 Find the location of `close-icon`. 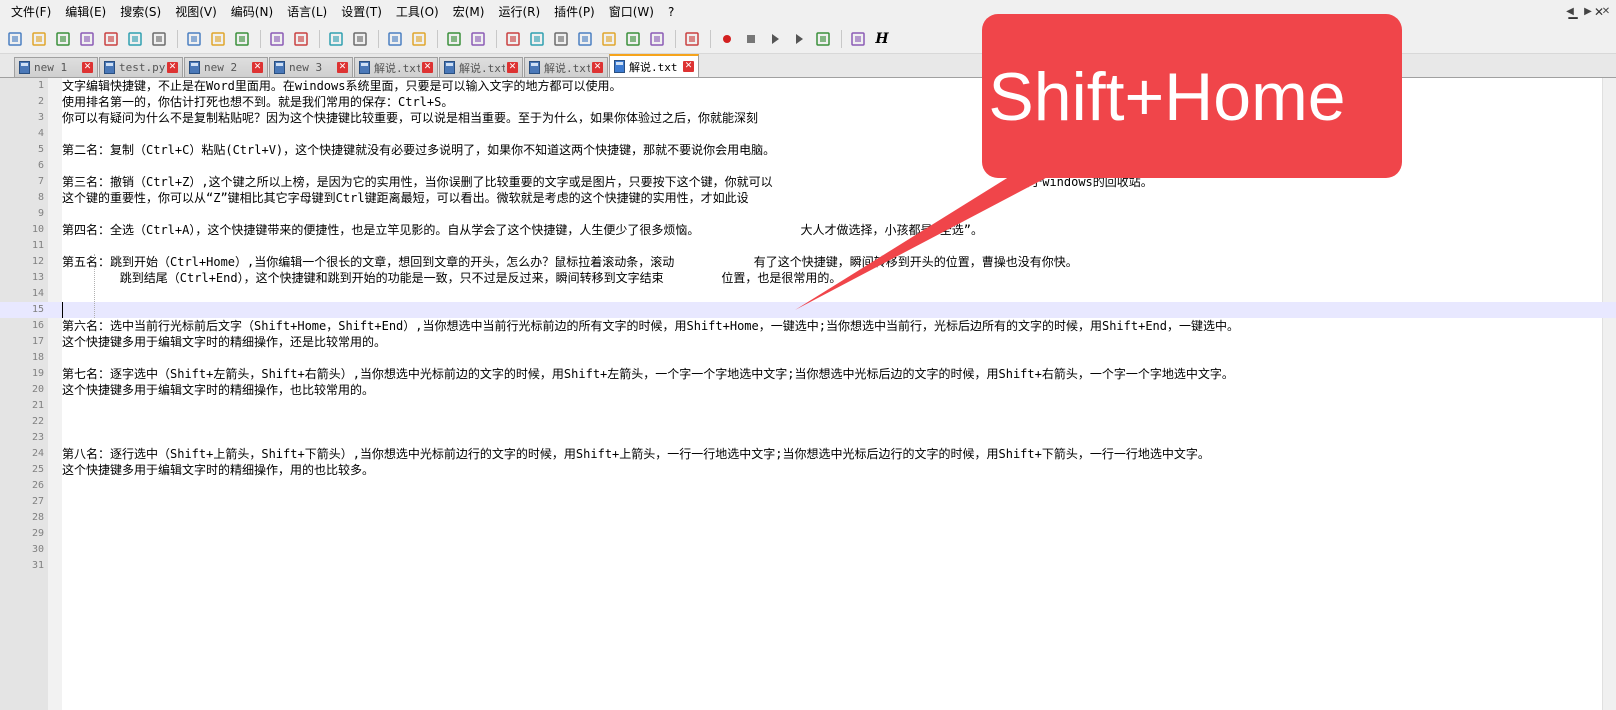

close-icon is located at coordinates (111, 39).